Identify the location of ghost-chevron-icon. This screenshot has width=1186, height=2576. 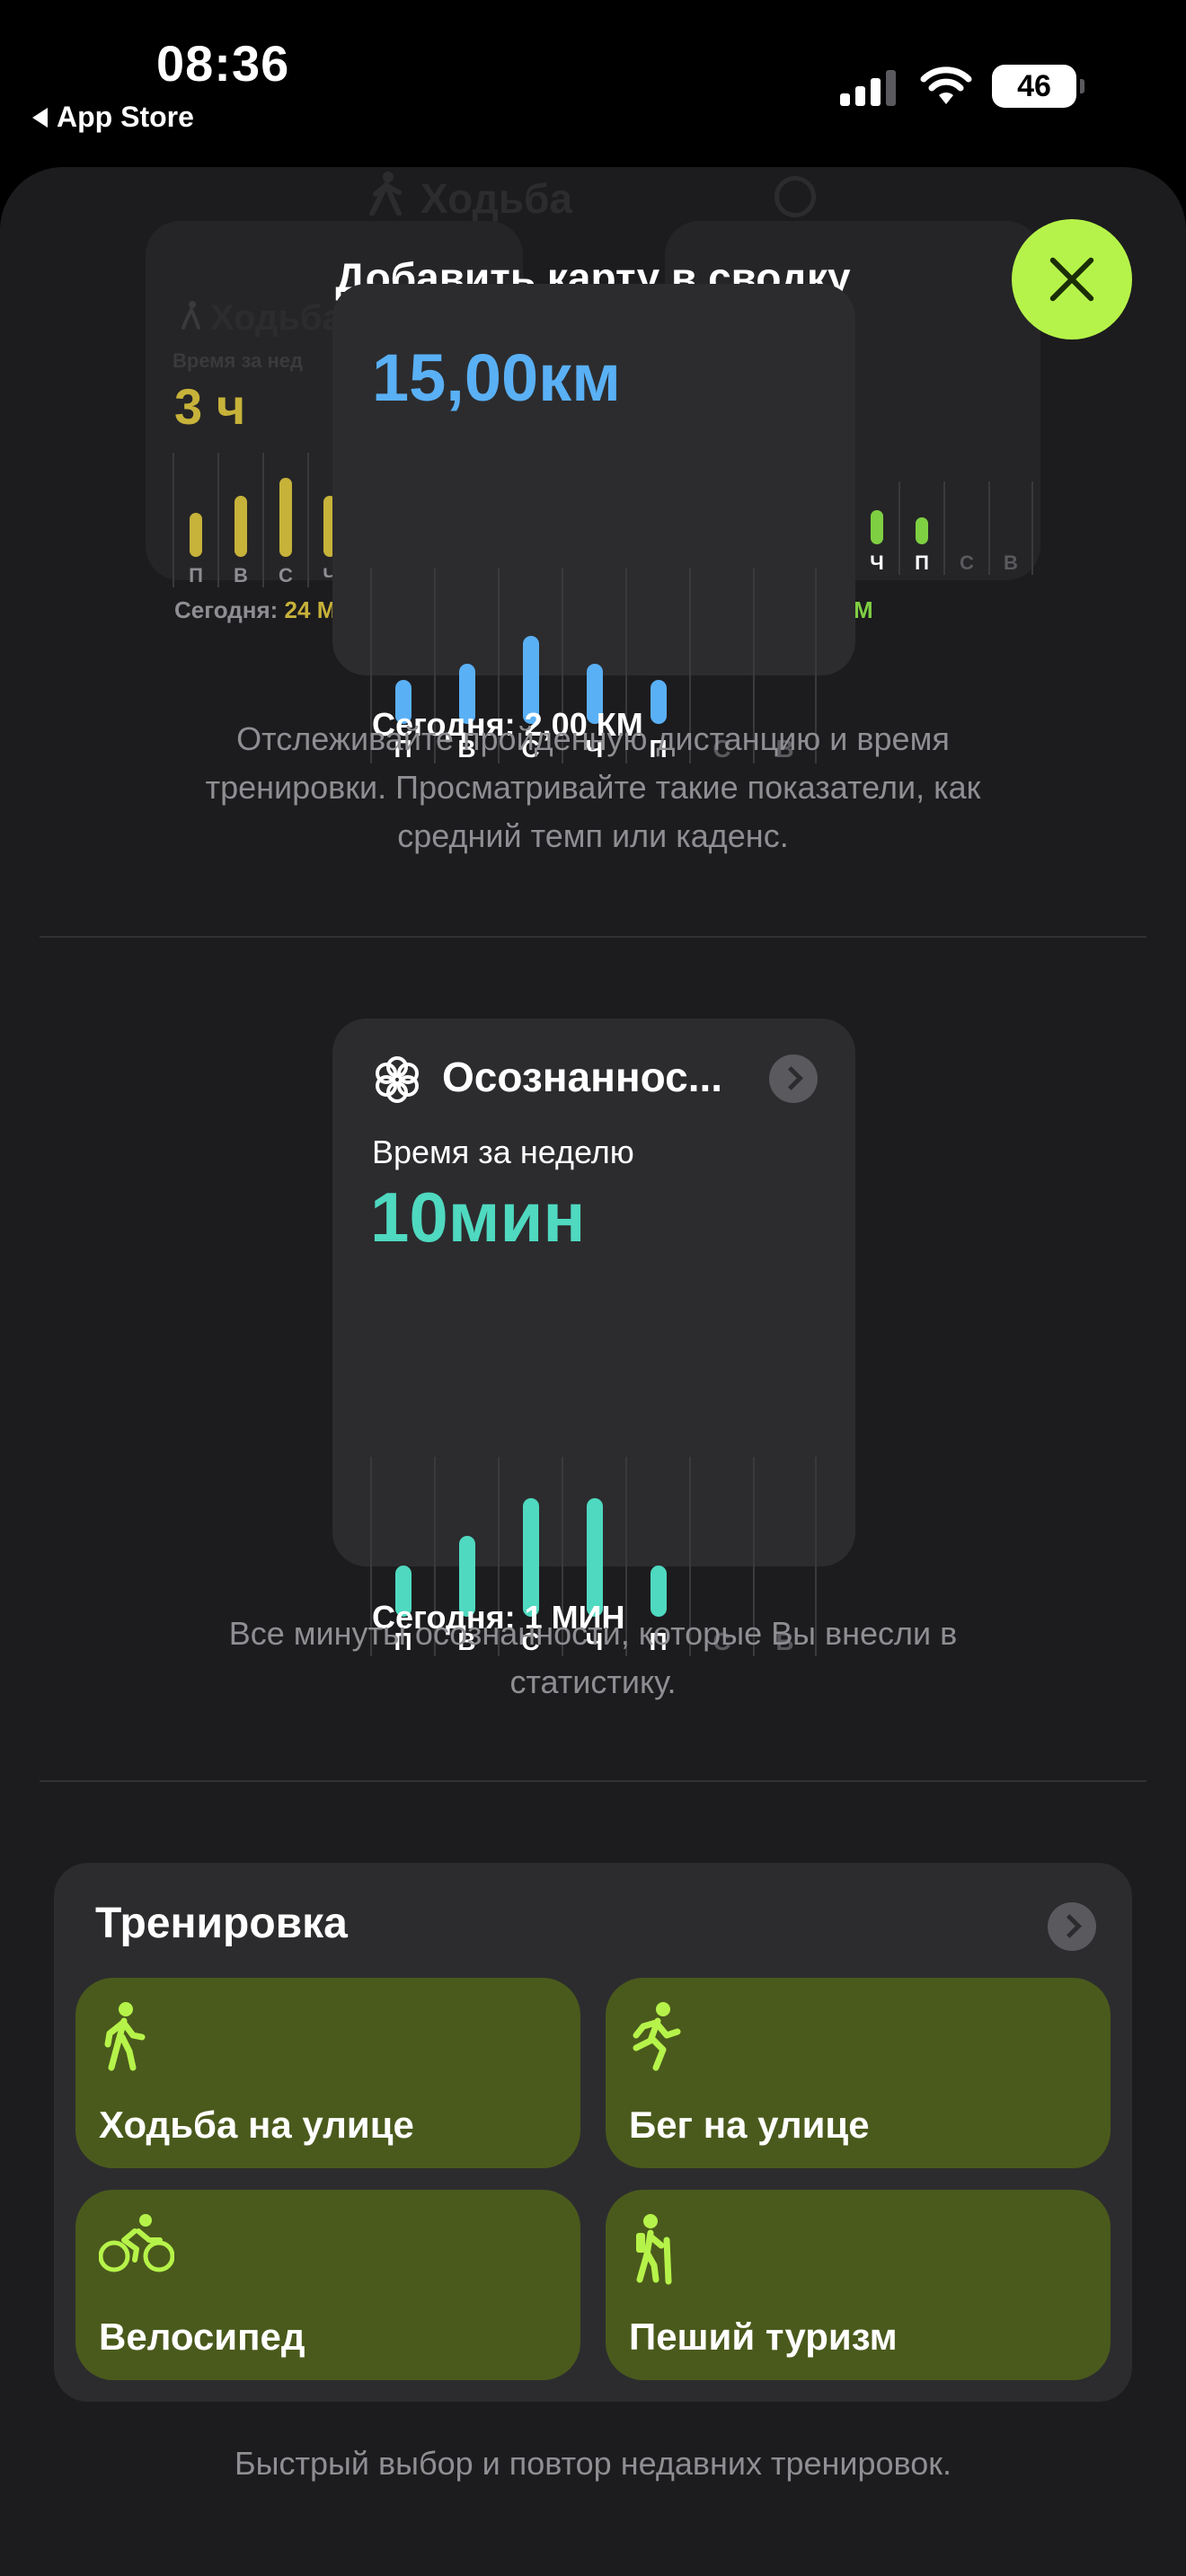
(795, 196).